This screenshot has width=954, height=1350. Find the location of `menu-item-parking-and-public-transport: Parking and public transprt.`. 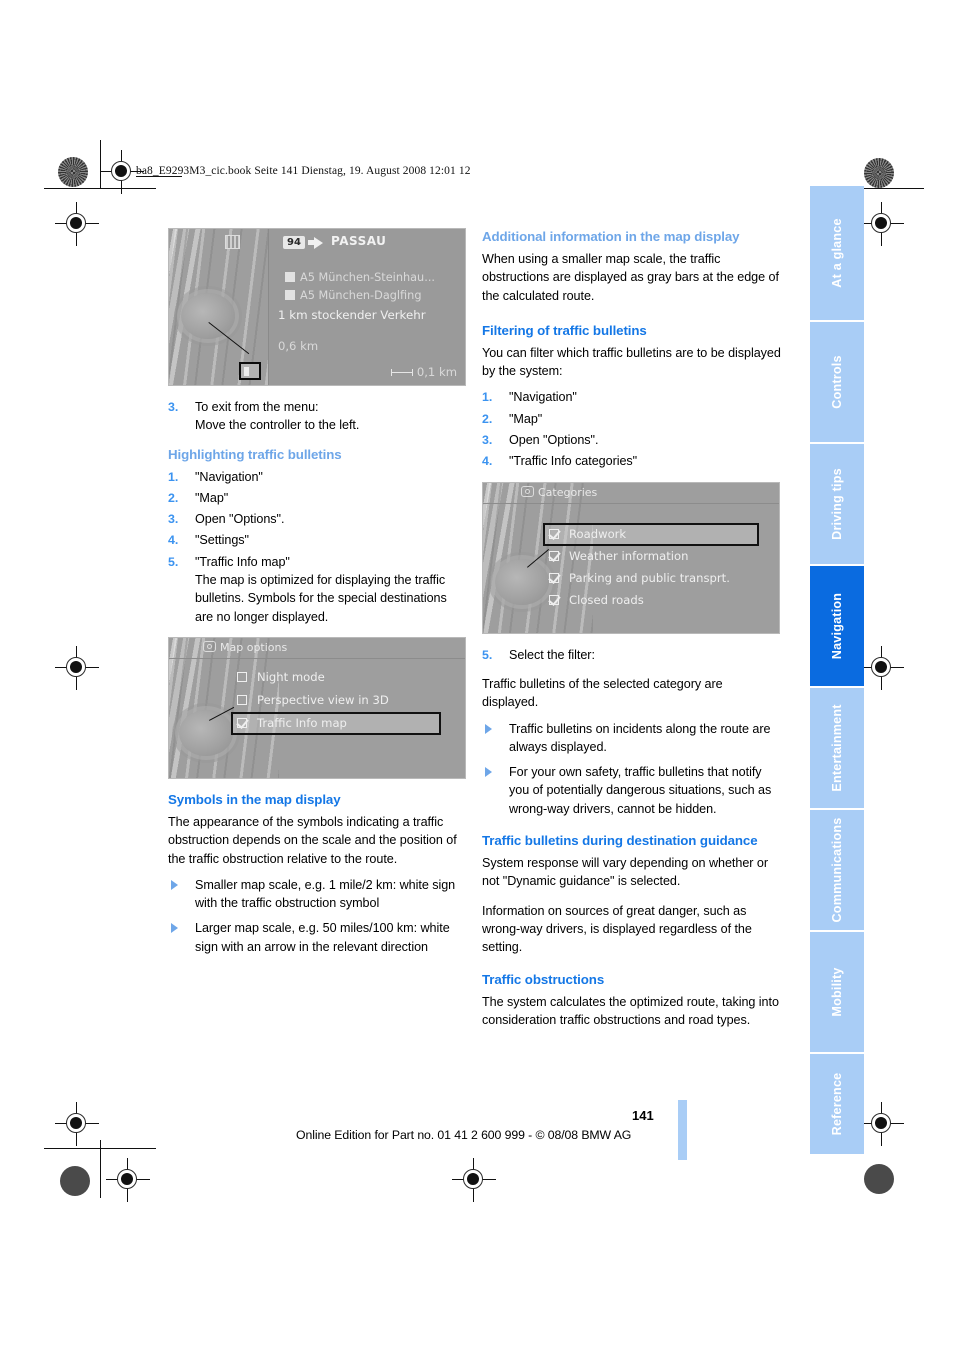

menu-item-parking-and-public-transport: Parking and public transprt. is located at coordinates (651, 578).